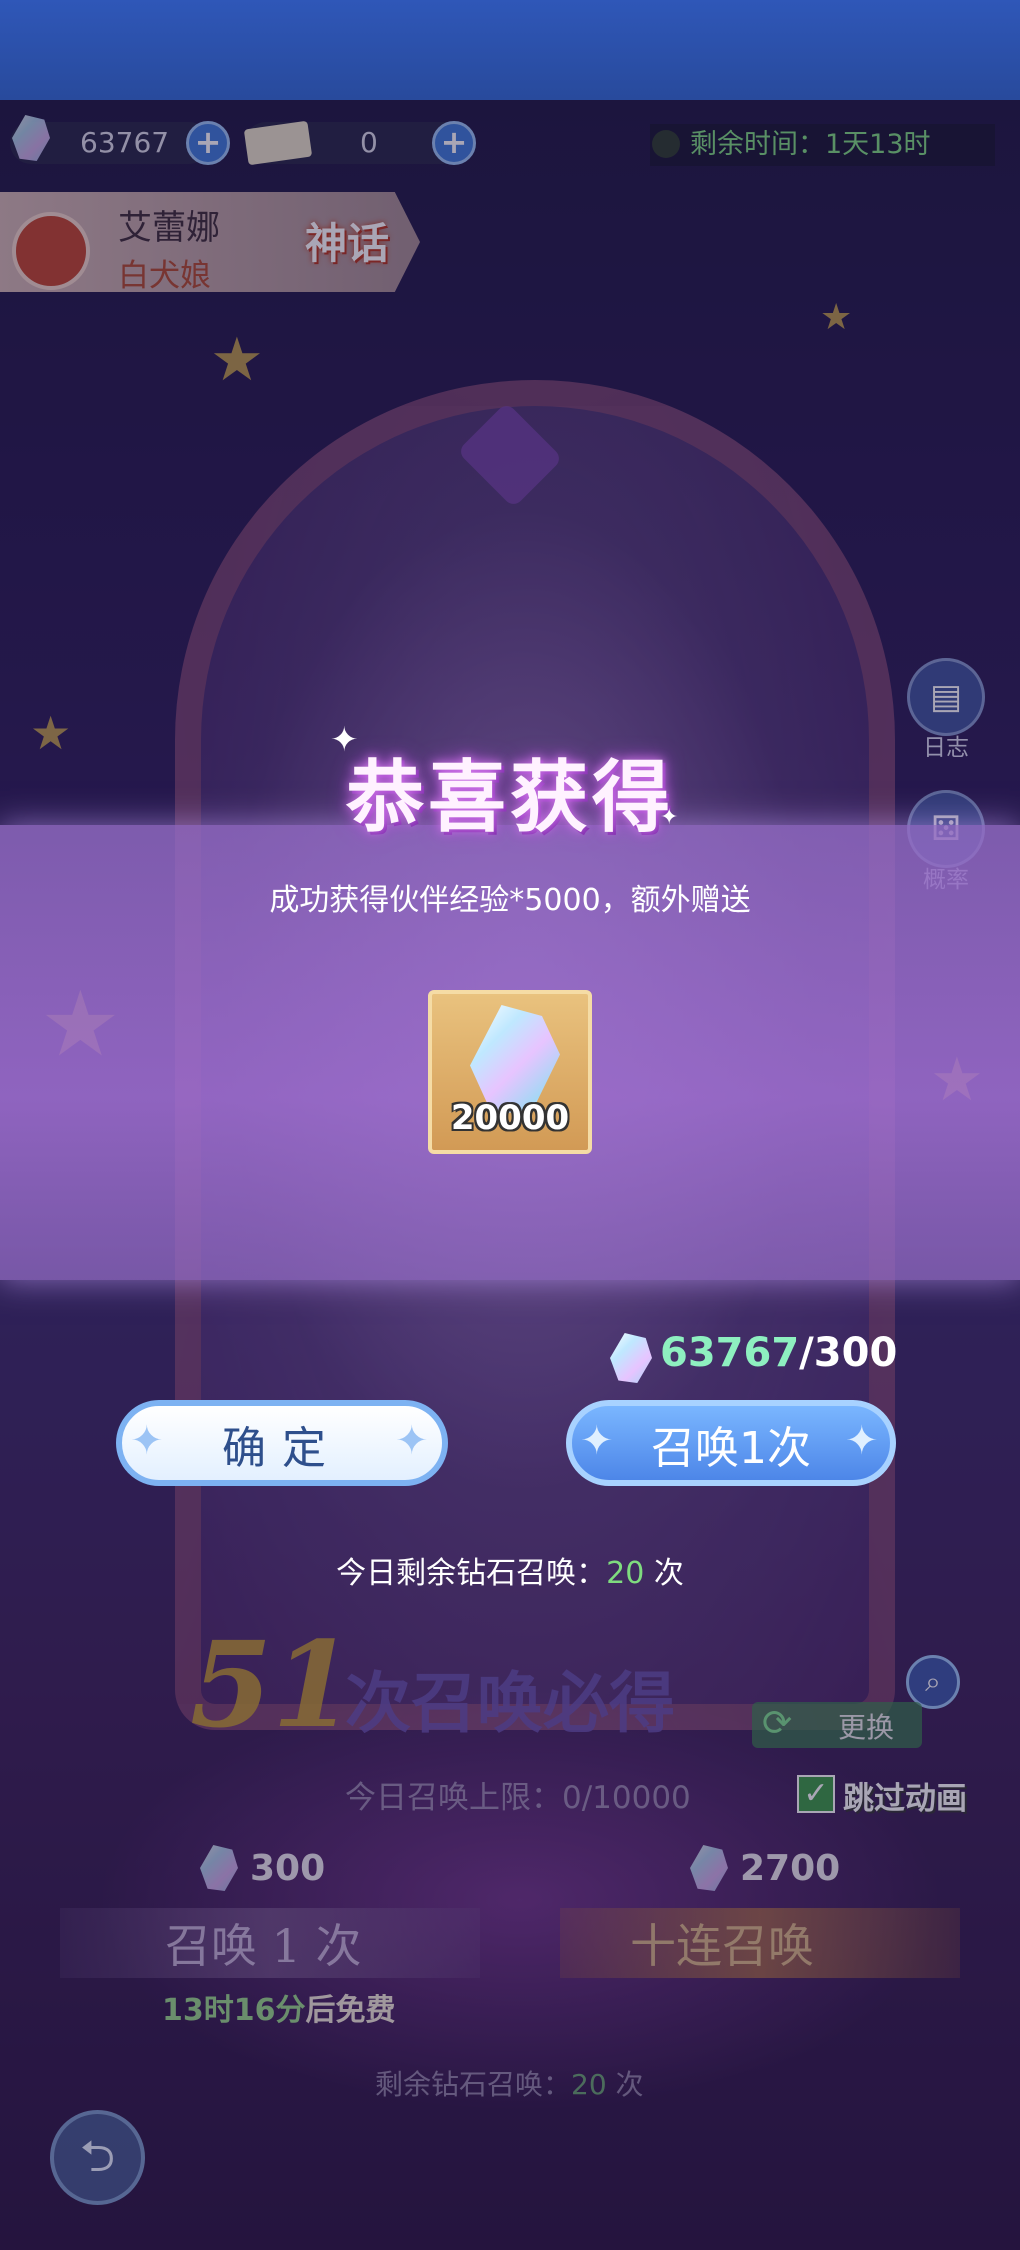 The image size is (1020, 2250). What do you see at coordinates (848, 1353) in the screenshot?
I see `cost-required: /300` at bounding box center [848, 1353].